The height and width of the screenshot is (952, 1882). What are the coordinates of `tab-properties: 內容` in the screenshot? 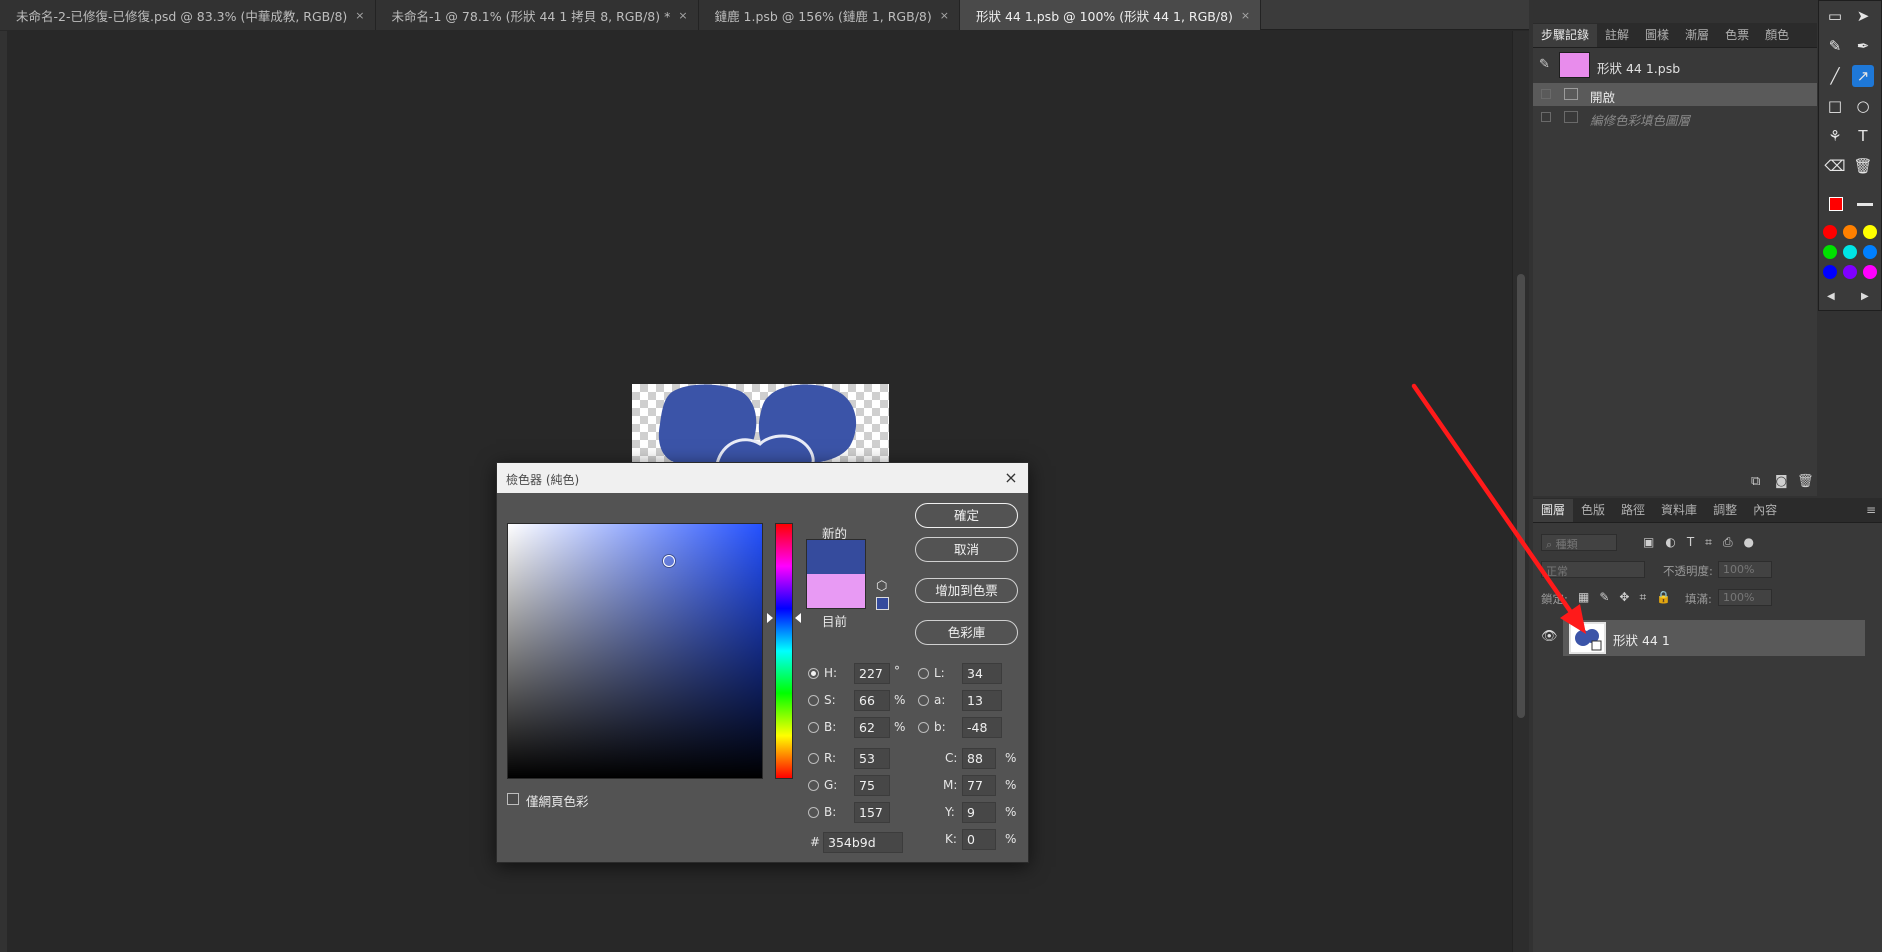 It's located at (1765, 510).